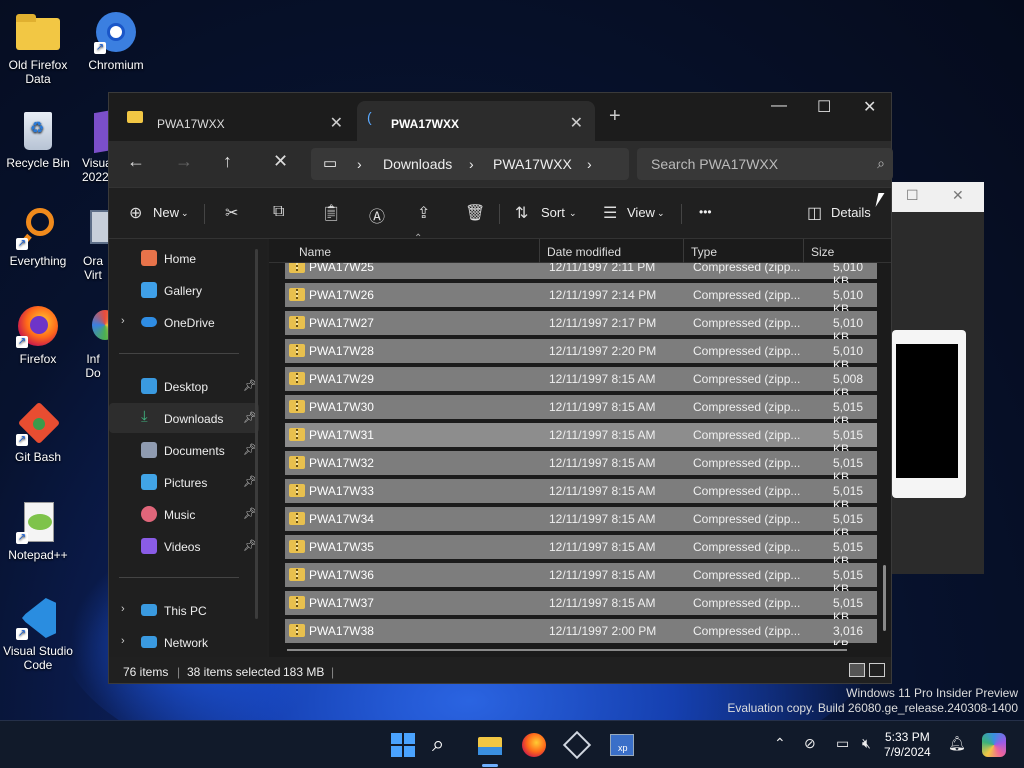  I want to click on network-icon, so click(149, 642).